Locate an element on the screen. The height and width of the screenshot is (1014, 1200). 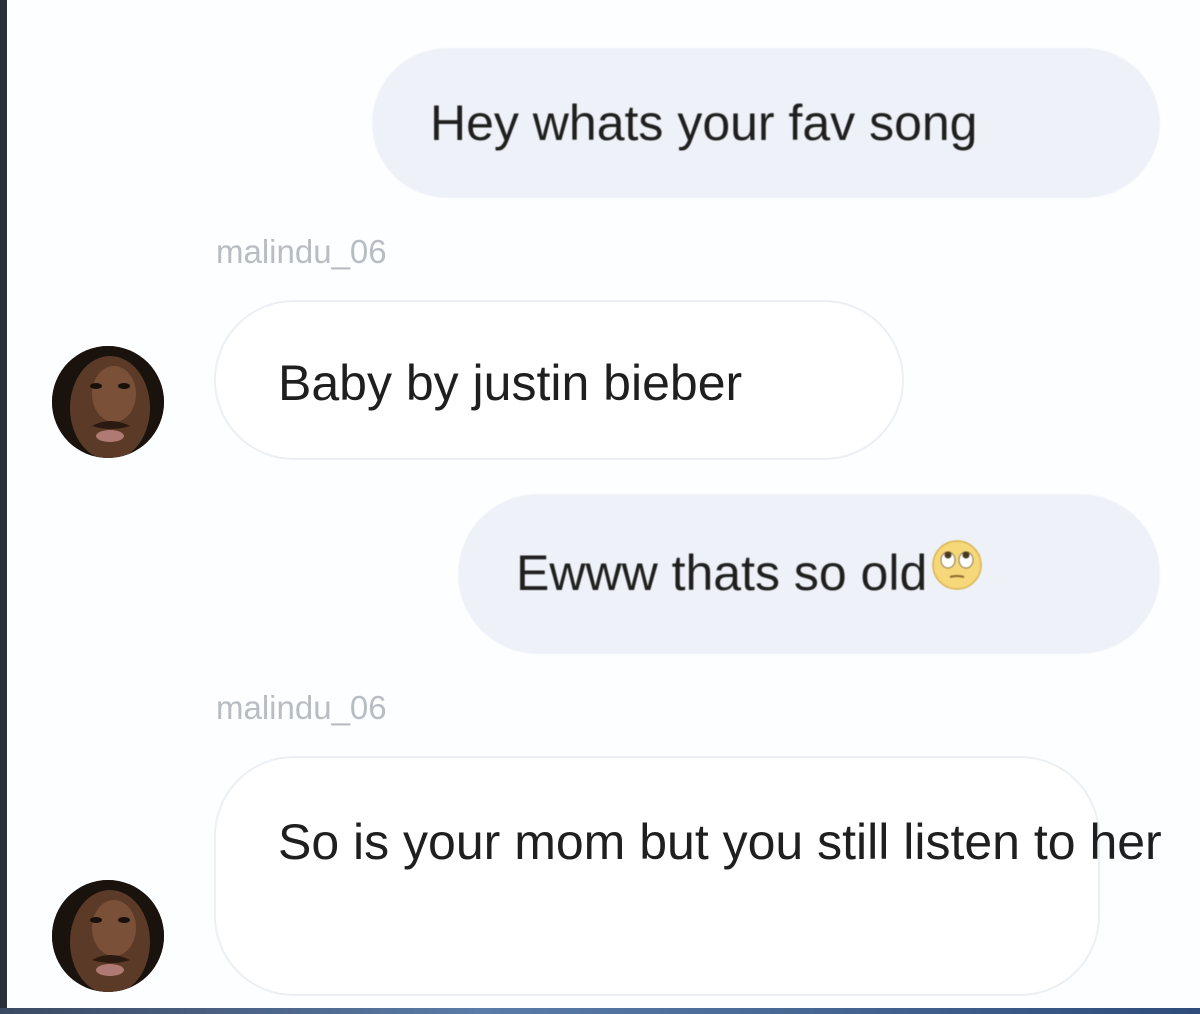
message-text: Ewww thats so old is located at coordinates (722, 573).